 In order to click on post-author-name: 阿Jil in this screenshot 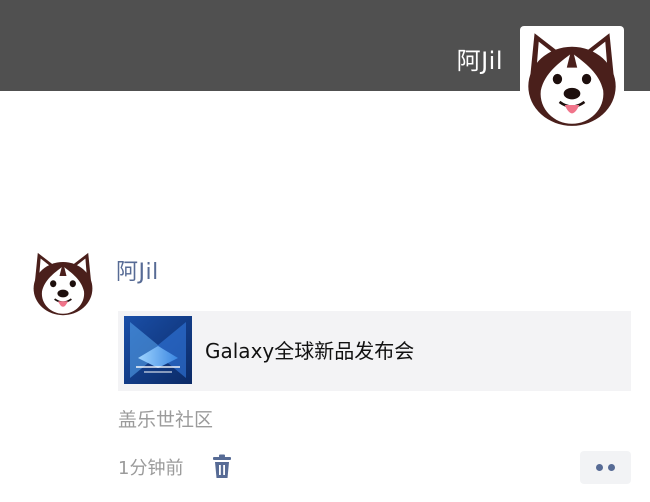, I will do `click(137, 273)`.